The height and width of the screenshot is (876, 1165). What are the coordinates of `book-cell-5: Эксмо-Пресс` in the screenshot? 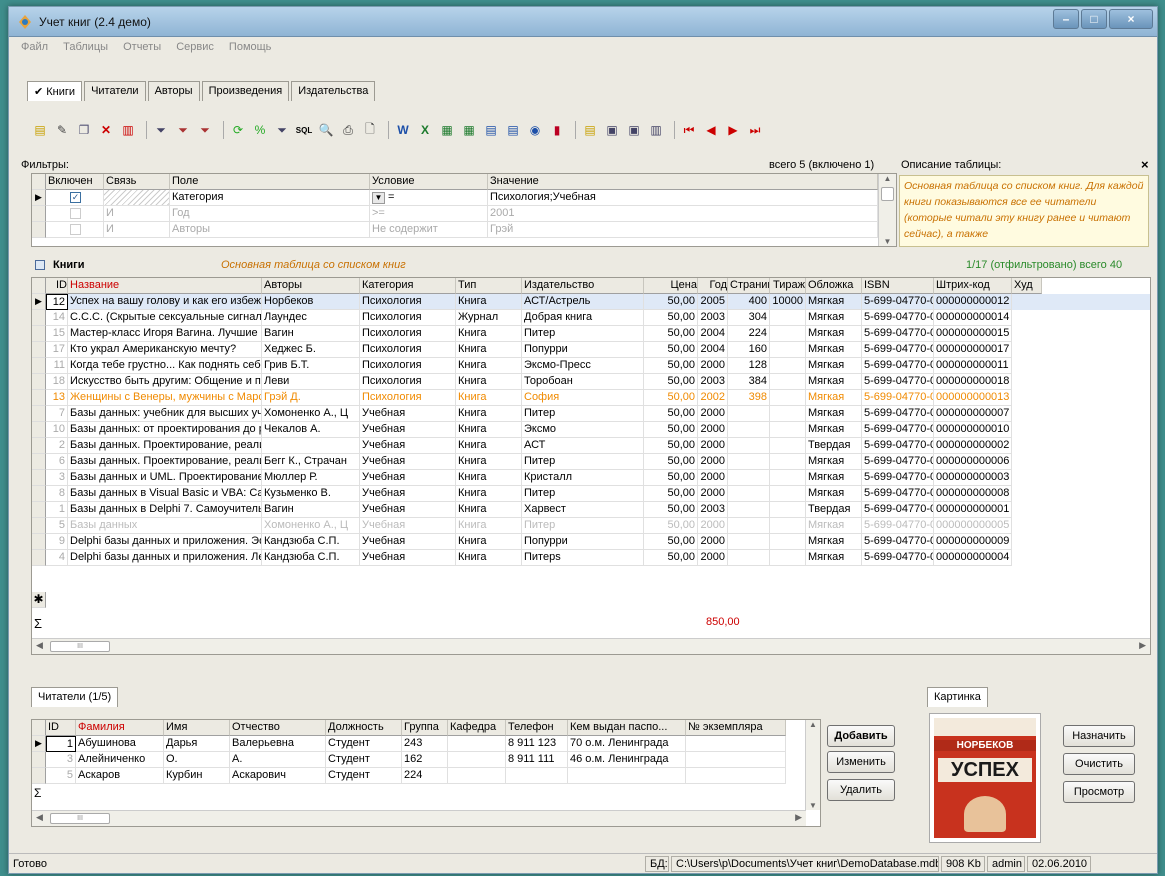 It's located at (583, 366).